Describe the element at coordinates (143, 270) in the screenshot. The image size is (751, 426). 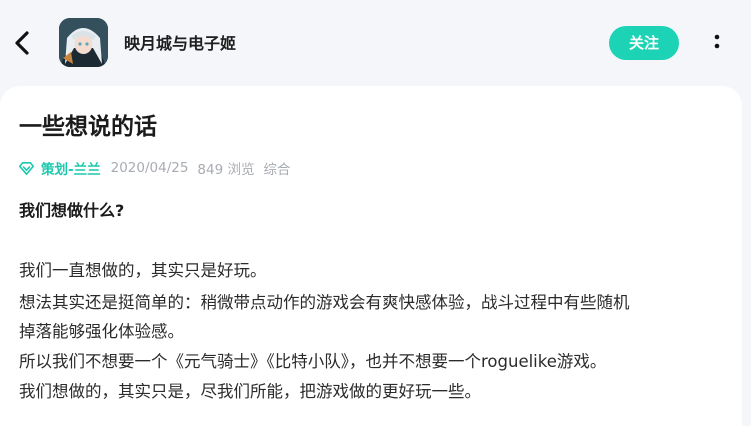
I see `paragraph-line: 我们一直想做的，其实只是好玩。` at that location.